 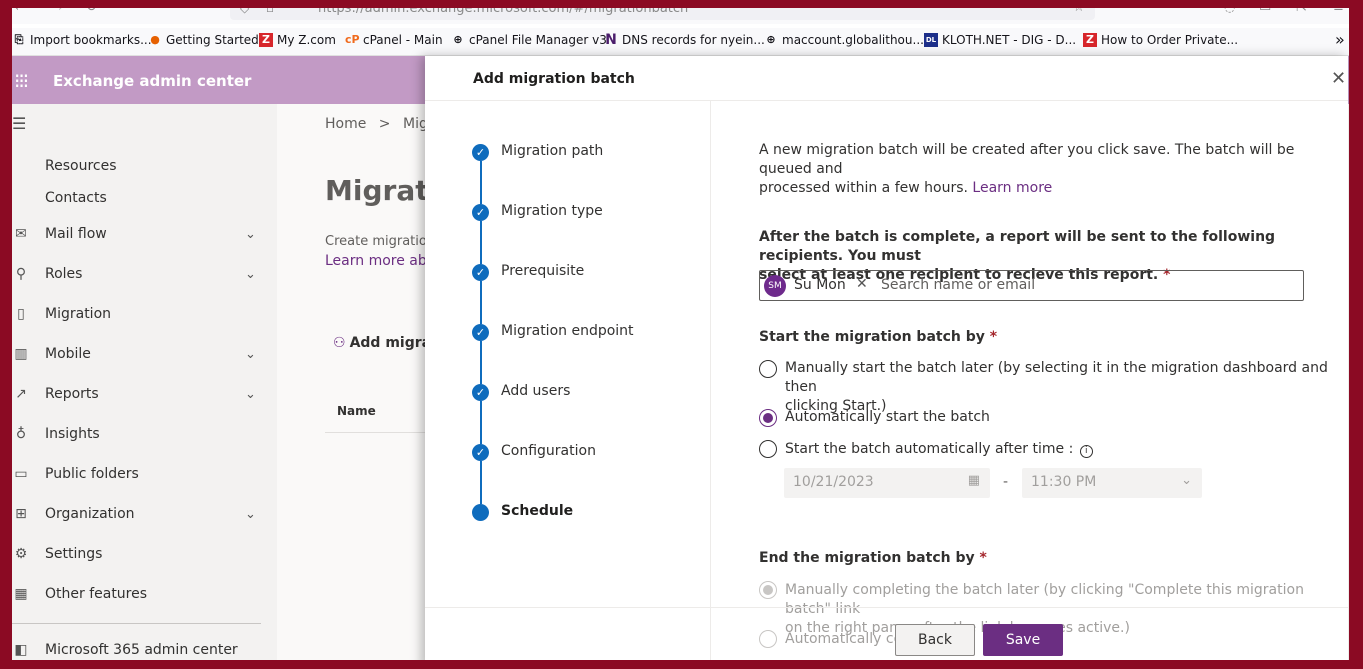 What do you see at coordinates (297, 40) in the screenshot?
I see `bookmark-item: Z My Z.com` at bounding box center [297, 40].